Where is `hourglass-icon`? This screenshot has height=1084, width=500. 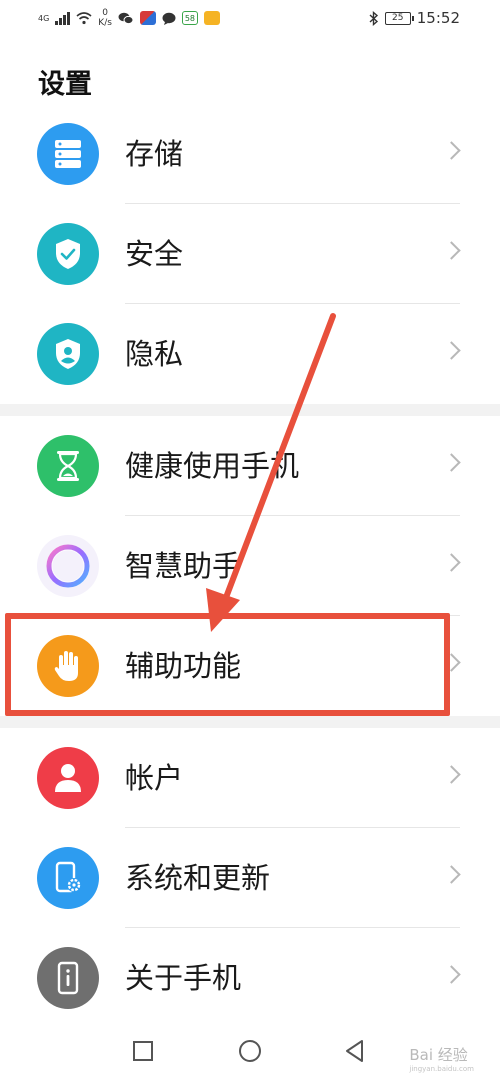
hourglass-icon is located at coordinates (68, 466).